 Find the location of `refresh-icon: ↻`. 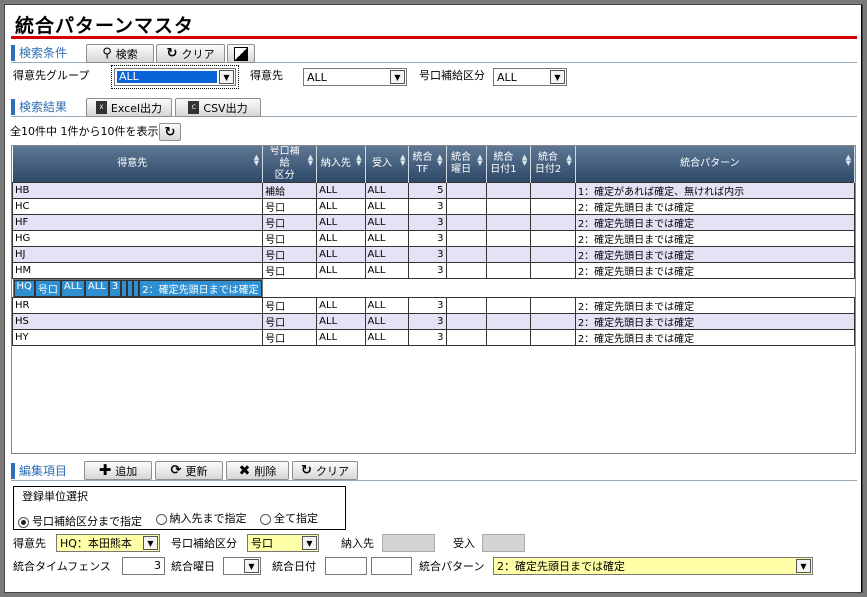

refresh-icon: ↻ is located at coordinates (306, 470).